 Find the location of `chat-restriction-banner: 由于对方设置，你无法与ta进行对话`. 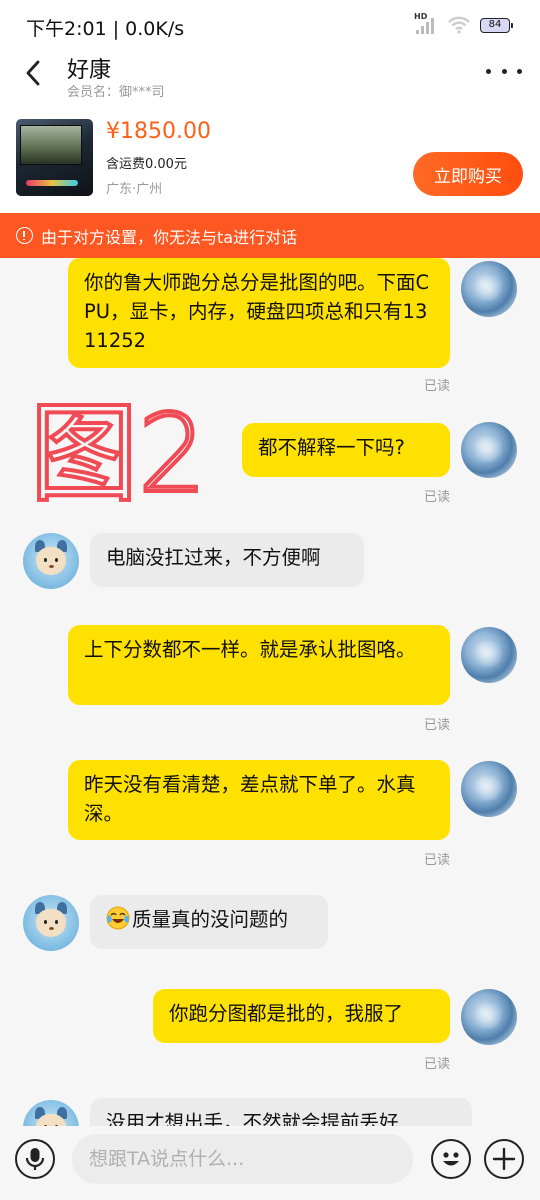

chat-restriction-banner: 由于对方设置，你无法与ta进行对话 is located at coordinates (270, 235).